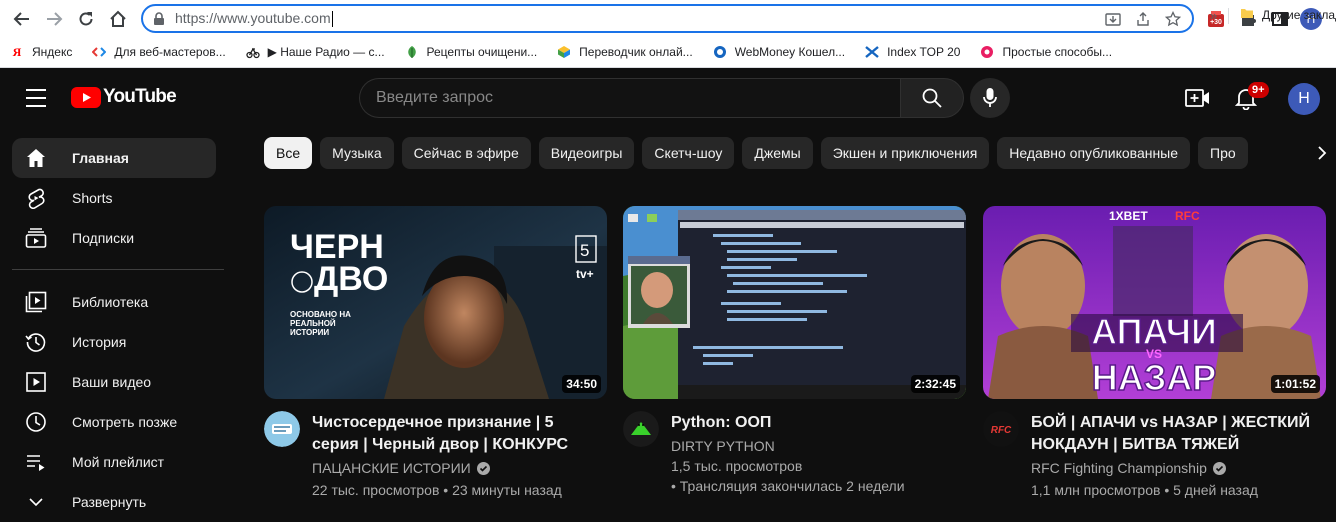  I want to click on more-bookmarks-button: », so click(1213, 15).